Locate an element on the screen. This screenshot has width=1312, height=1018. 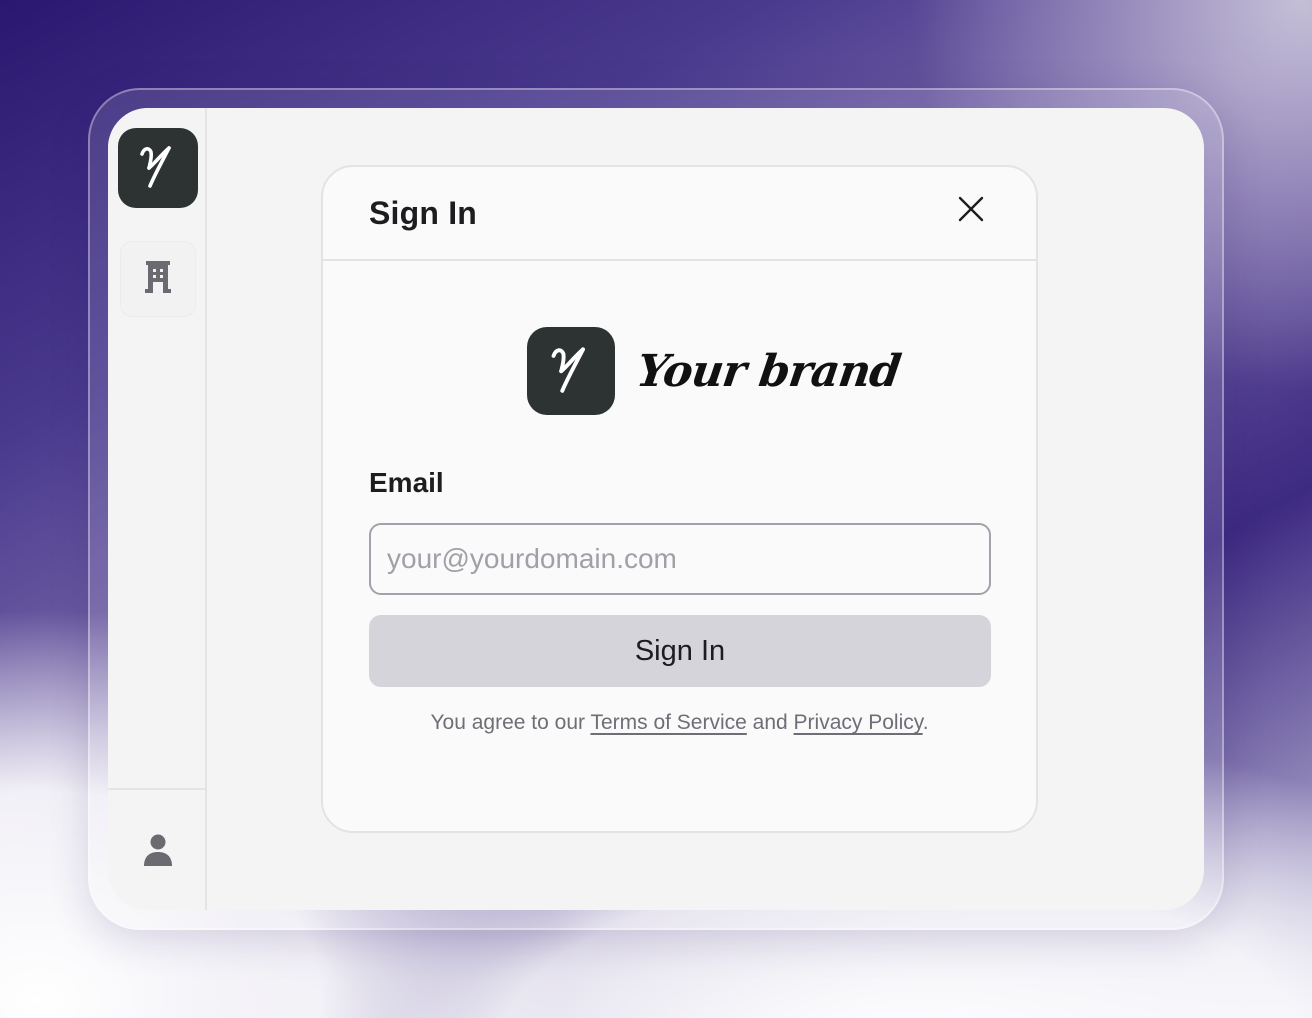
user-avatar-button is located at coordinates (158, 852).